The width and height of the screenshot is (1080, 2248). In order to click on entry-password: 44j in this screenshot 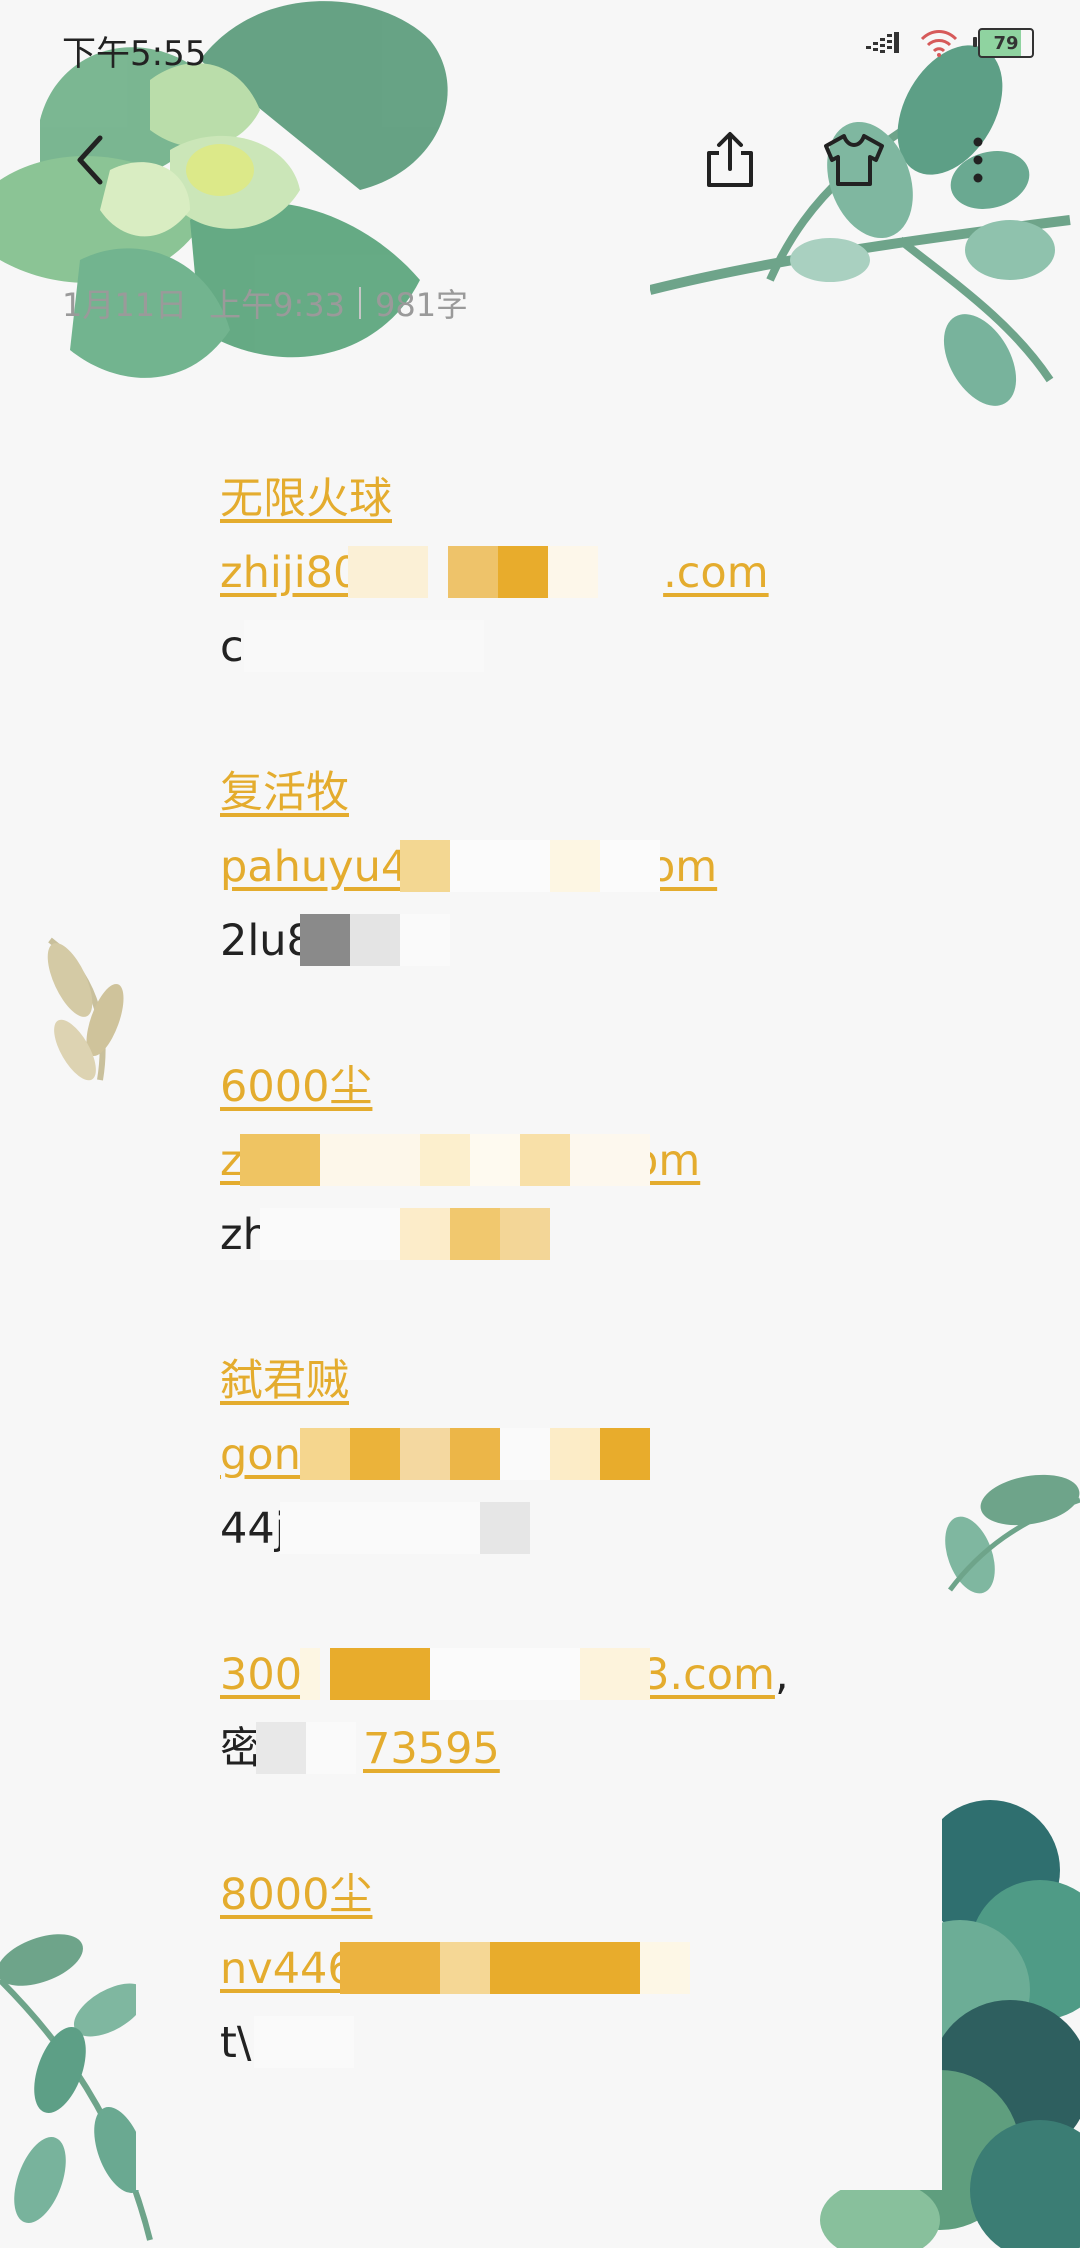, I will do `click(253, 1529)`.